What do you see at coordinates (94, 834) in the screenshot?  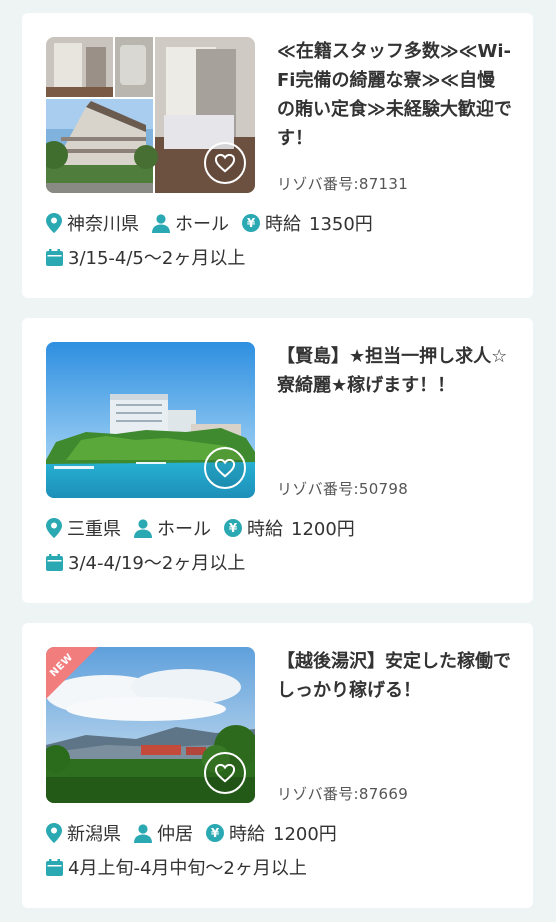 I see `job-location: 新潟県` at bounding box center [94, 834].